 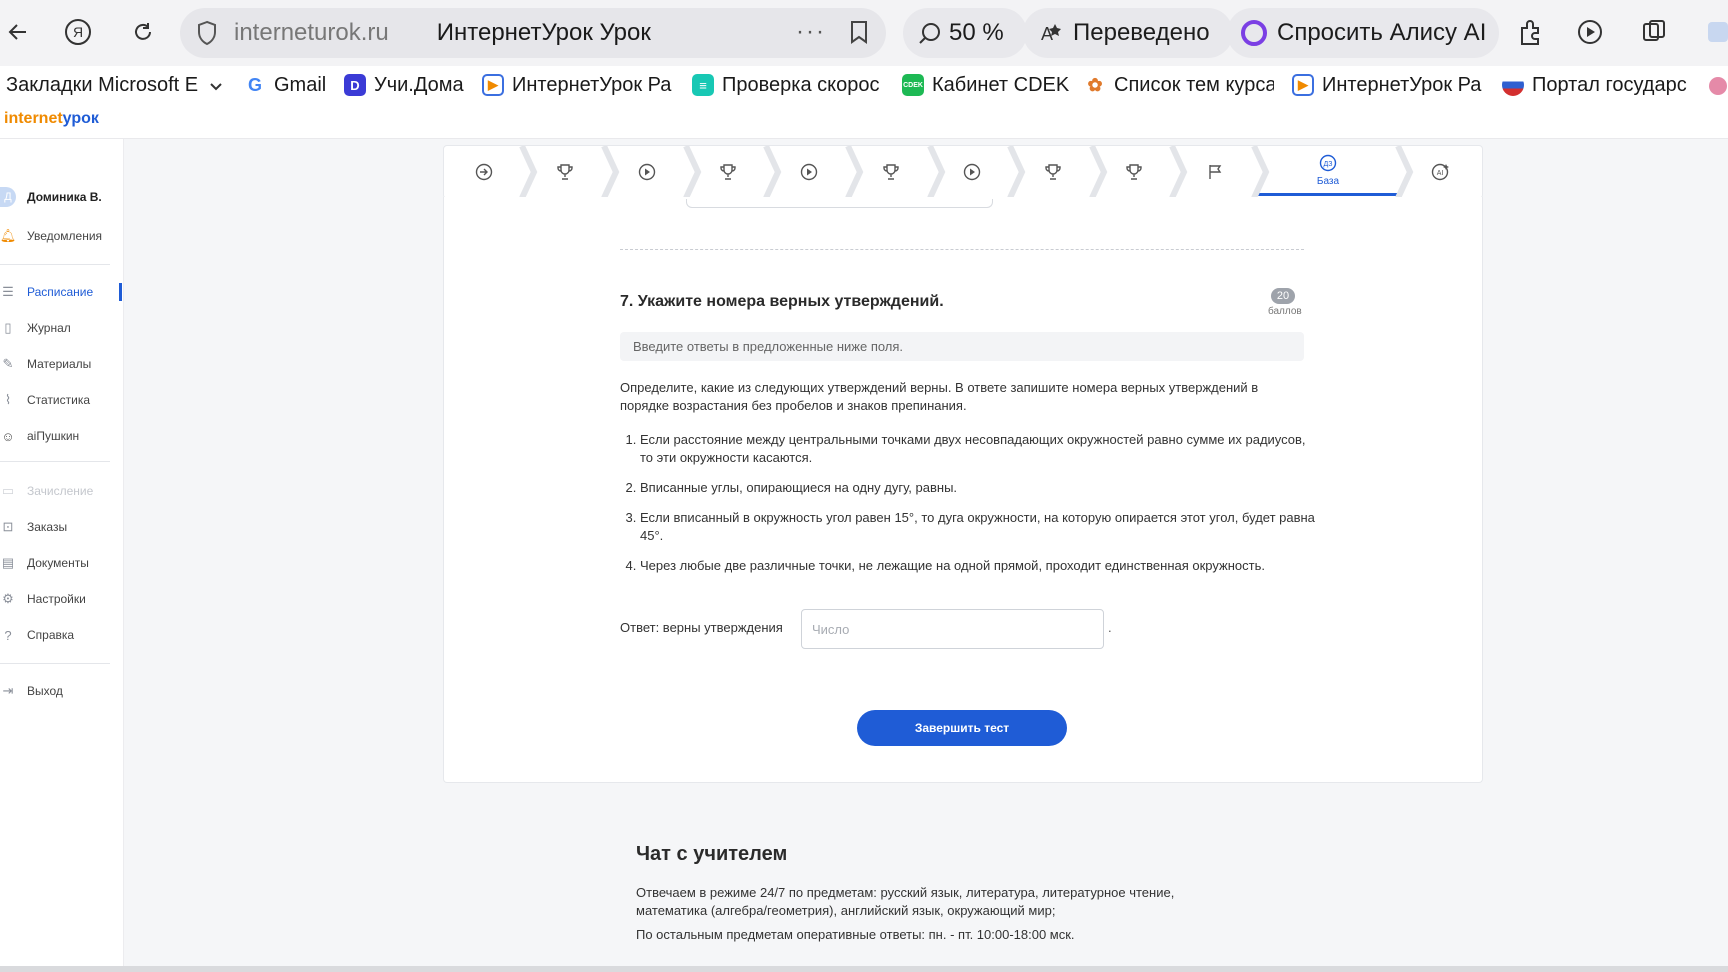 What do you see at coordinates (8, 562) in the screenshot?
I see `document-icon: ▤` at bounding box center [8, 562].